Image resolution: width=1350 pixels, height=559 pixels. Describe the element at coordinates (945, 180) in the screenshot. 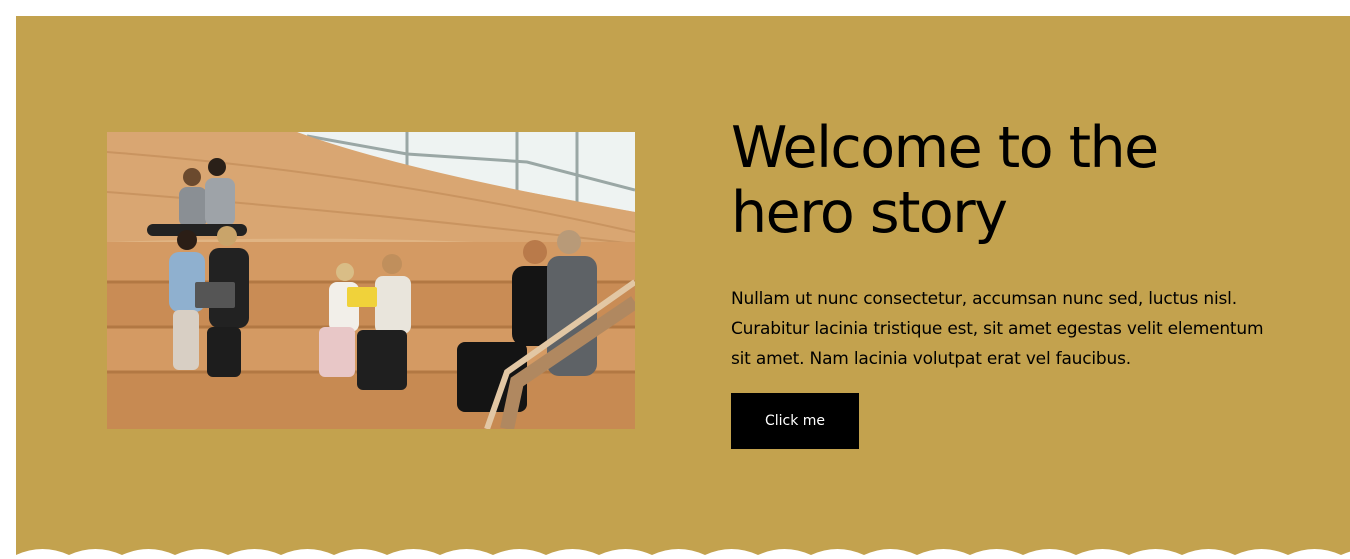

I see `hero-title: Welcome to the hero story` at that location.